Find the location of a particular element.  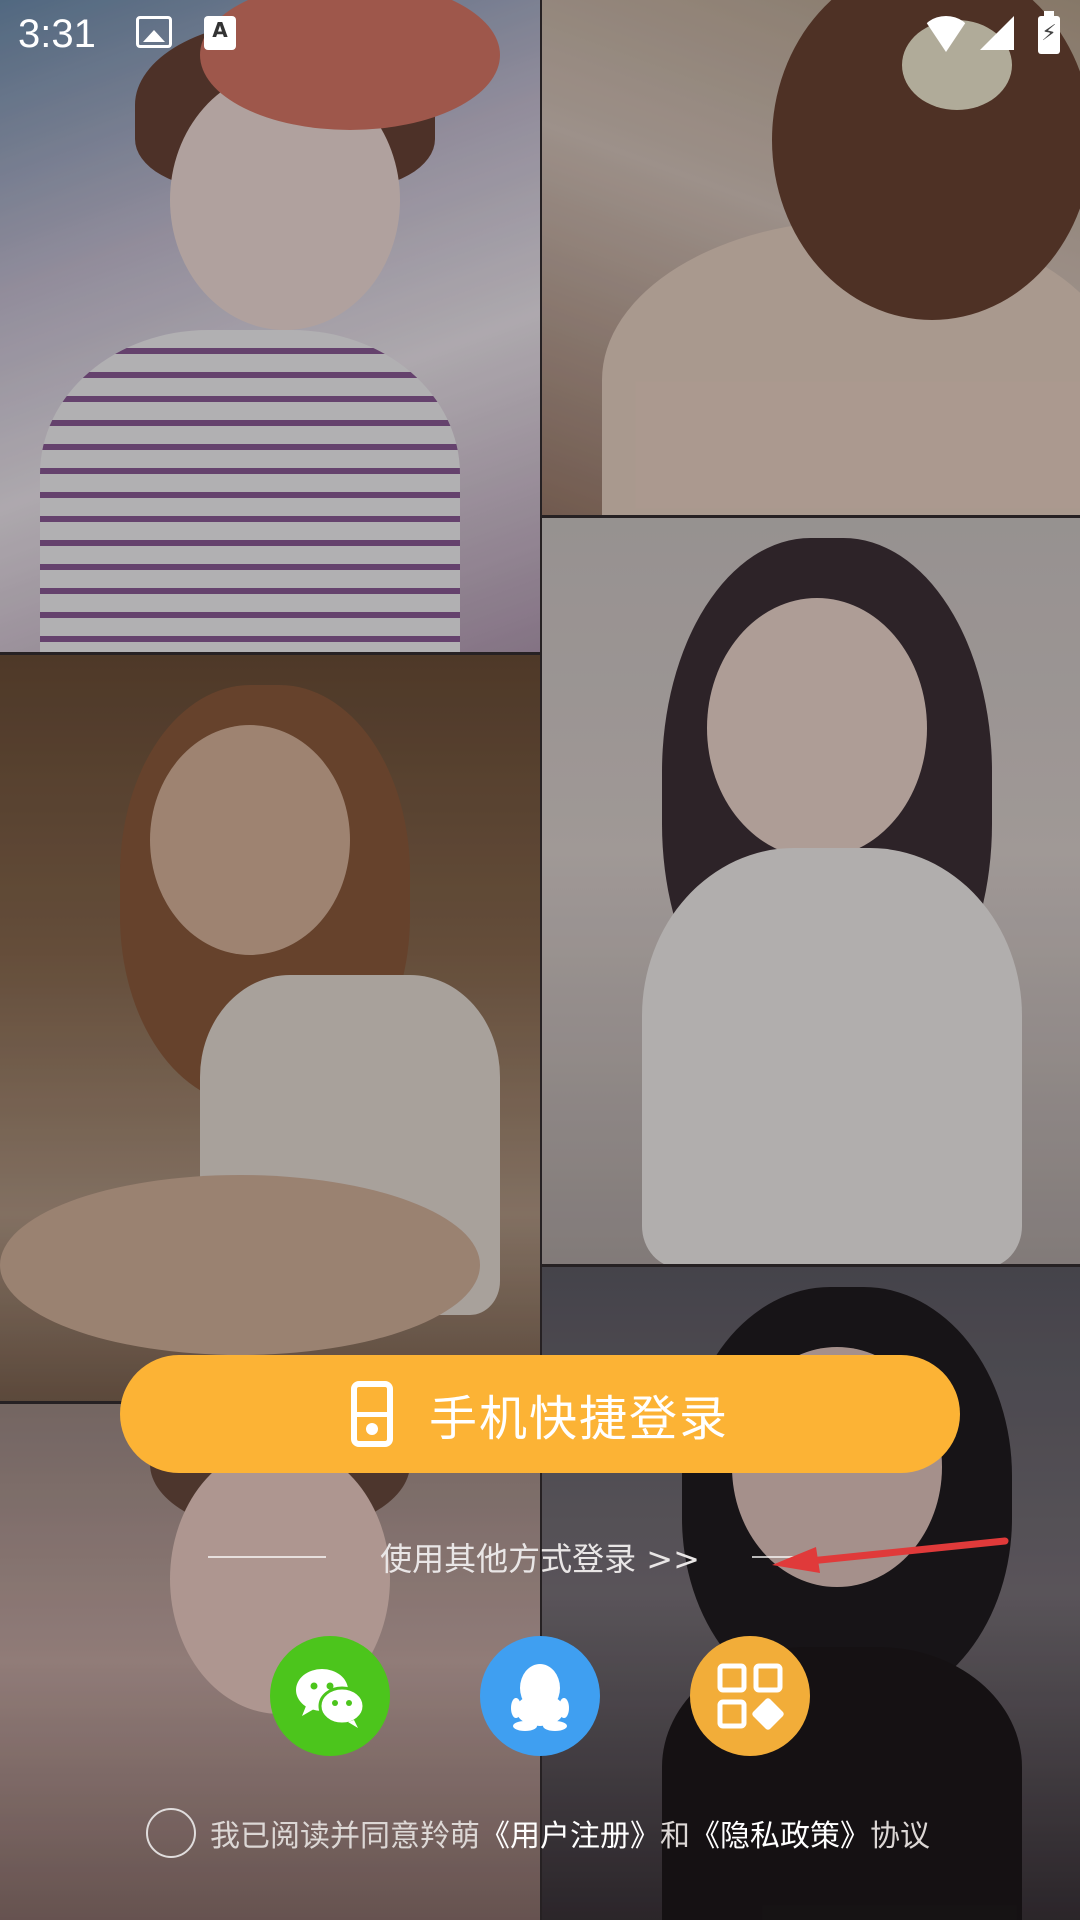

phone-login-label: 手机快捷登录 is located at coordinates (578, 1419).